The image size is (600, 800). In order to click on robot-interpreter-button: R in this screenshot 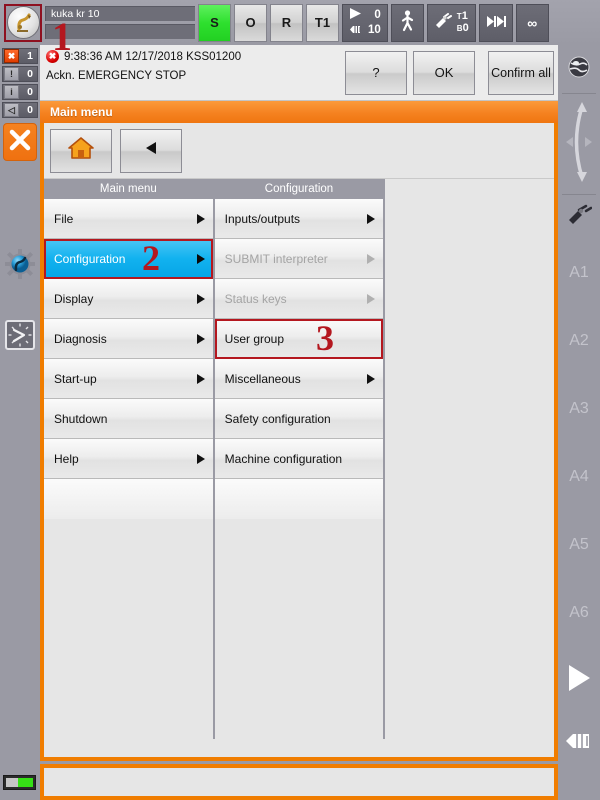, I will do `click(286, 22)`.